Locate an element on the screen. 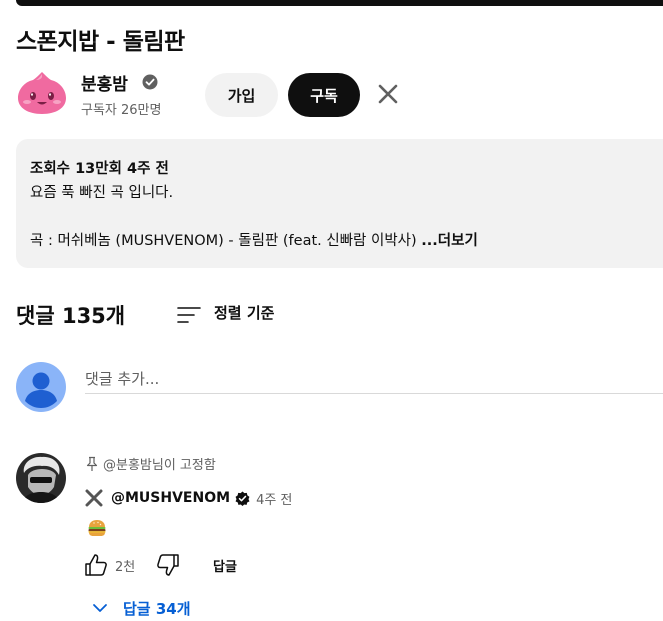 This screenshot has width=663, height=621. join-button: 가입 is located at coordinates (241, 95).